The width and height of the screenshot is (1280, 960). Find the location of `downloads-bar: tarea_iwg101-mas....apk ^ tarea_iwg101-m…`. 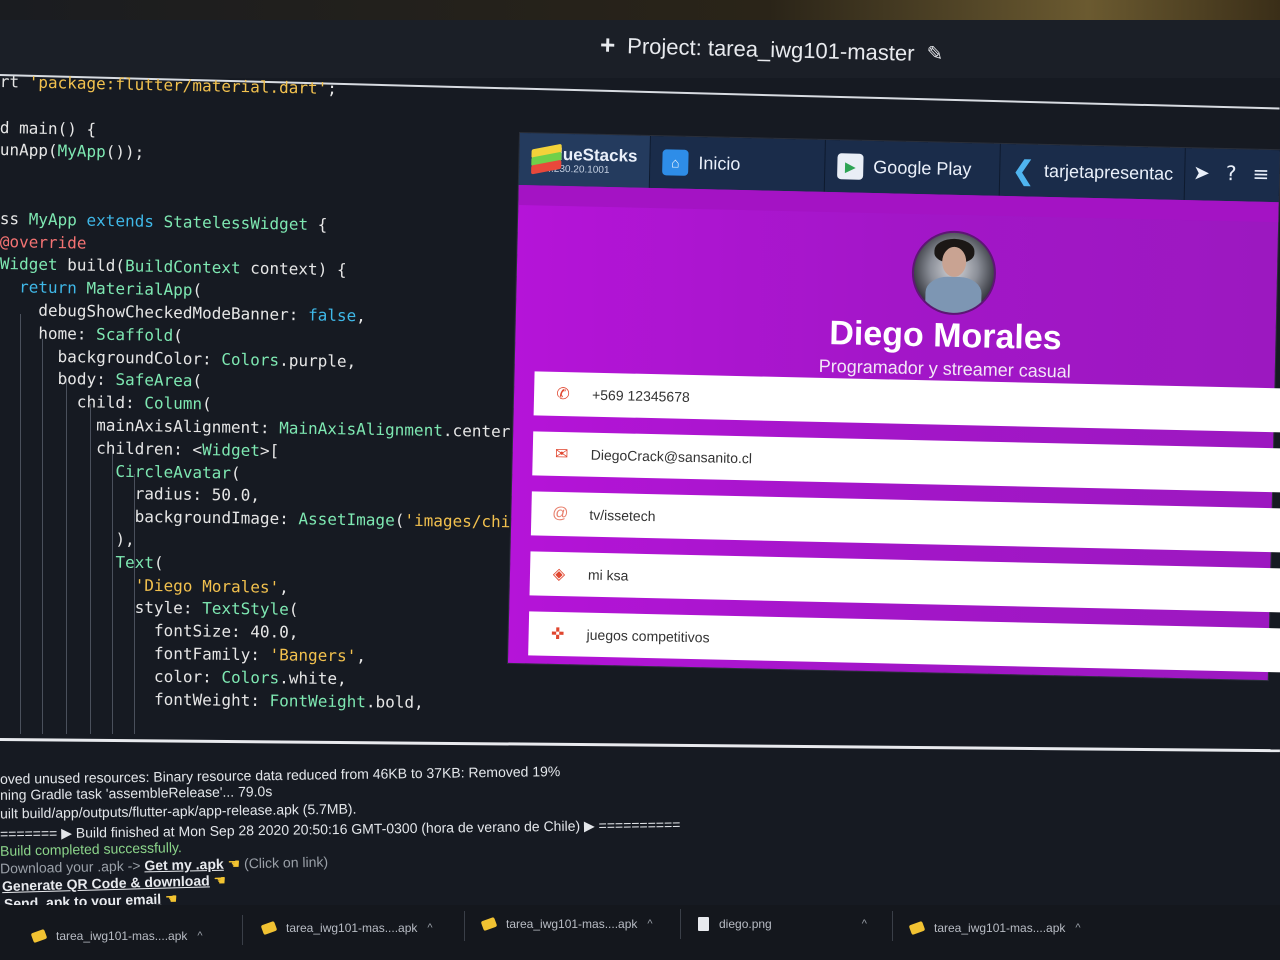

downloads-bar: tarea_iwg101-mas....apk ^ tarea_iwg101-m… is located at coordinates (640, 932).